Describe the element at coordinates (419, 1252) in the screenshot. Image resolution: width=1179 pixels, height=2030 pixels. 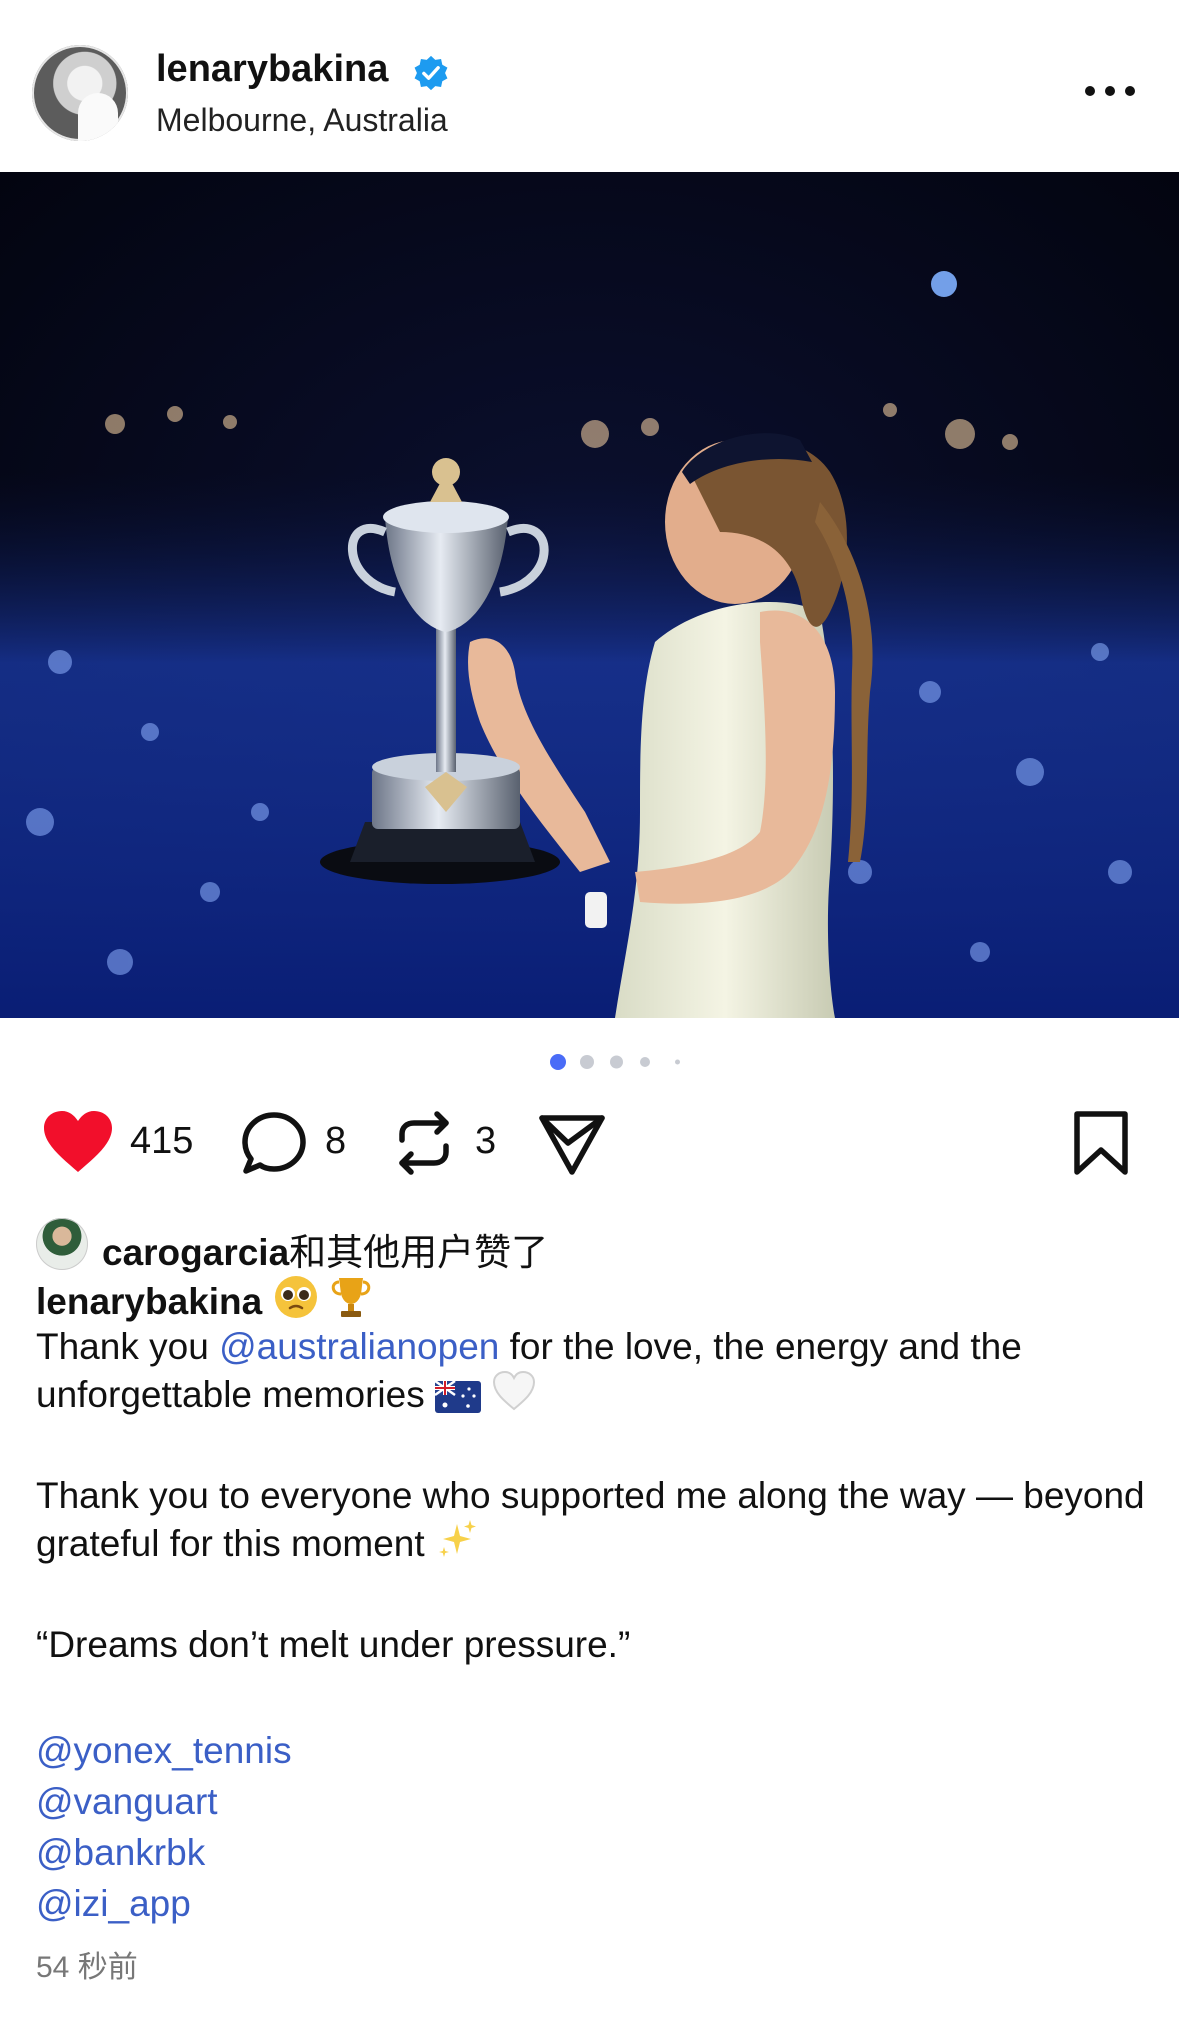
I see `liked-by-suffix: 和其他用户赞了` at that location.